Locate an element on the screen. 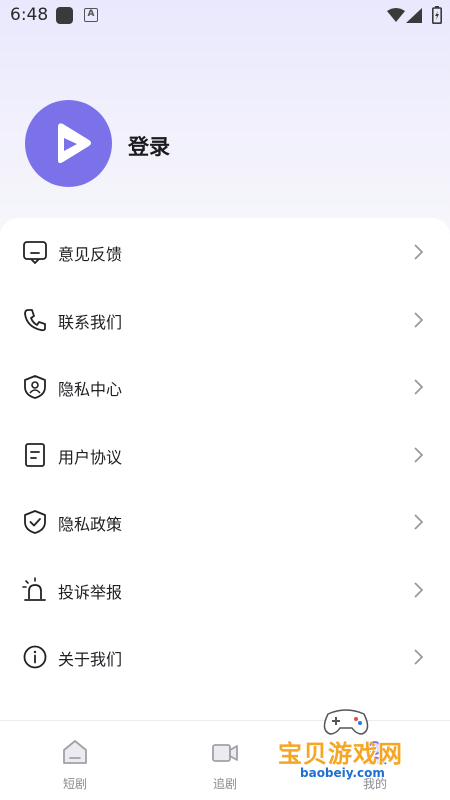 The width and height of the screenshot is (450, 800). watermark: 宝贝游戏网 baobeiy.com is located at coordinates (360, 750).